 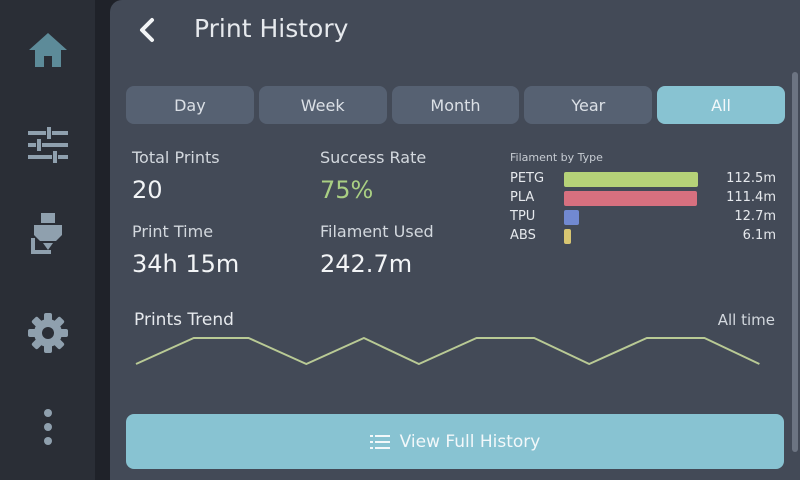 I want to click on prints-trend-chart, so click(x=447, y=351).